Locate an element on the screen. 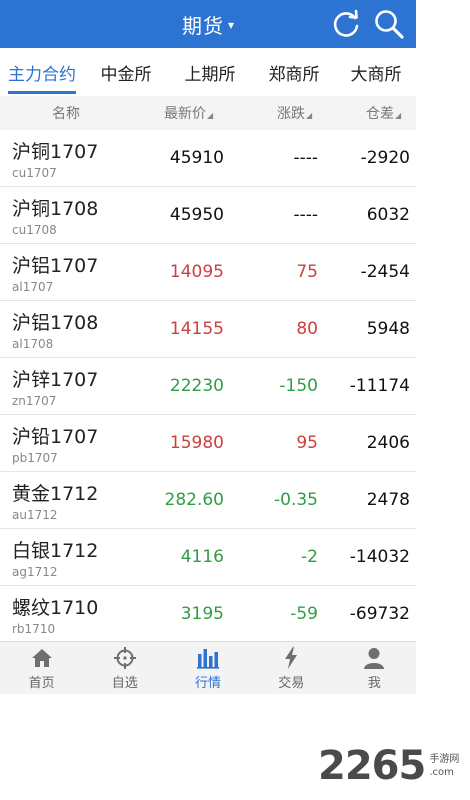 The image size is (470, 800). table-row: 沪铝1707 al1707 14095 75 -2454 is located at coordinates (208, 272).